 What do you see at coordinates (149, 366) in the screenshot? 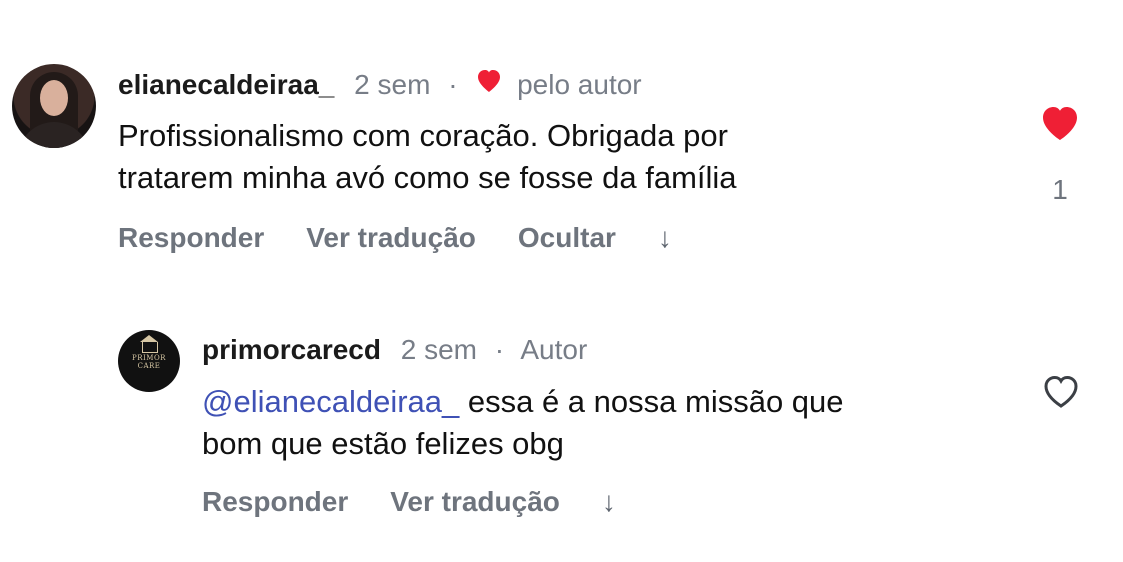
I see `brand-logo-line-2: CARE` at bounding box center [149, 366].